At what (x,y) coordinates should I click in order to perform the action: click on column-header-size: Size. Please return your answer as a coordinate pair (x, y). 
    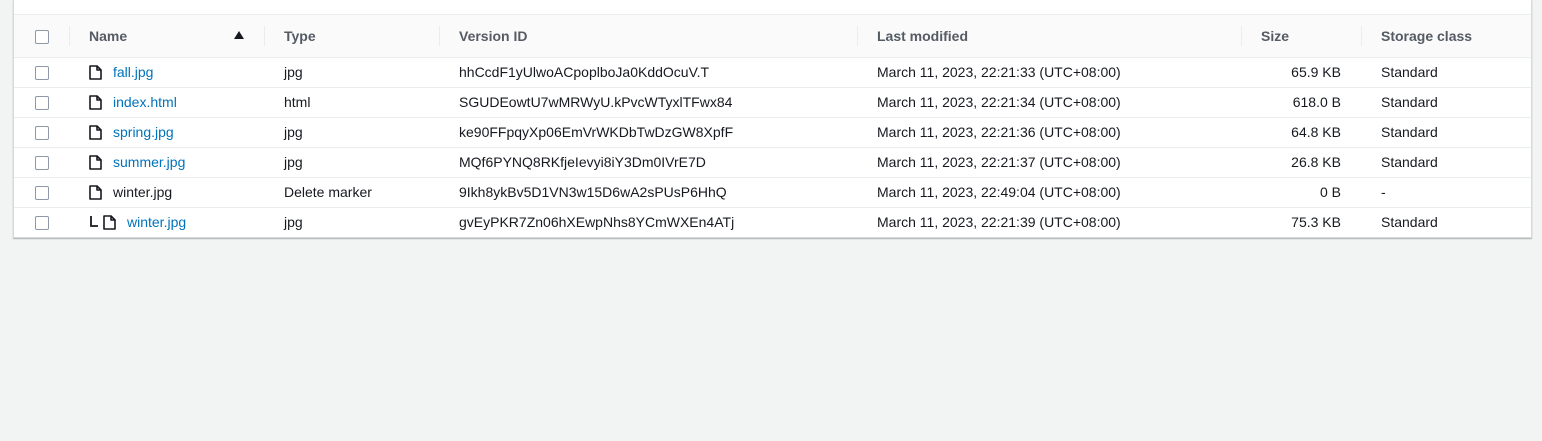
    Looking at the image, I should click on (1301, 36).